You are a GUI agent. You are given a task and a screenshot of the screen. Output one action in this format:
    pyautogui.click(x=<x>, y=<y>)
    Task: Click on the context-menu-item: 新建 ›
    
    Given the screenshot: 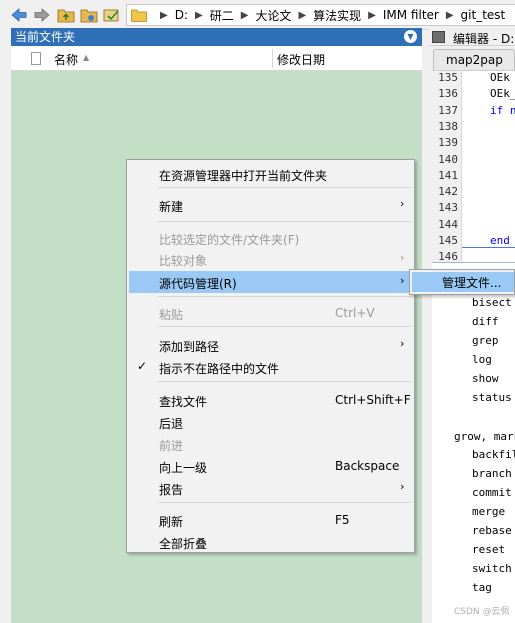 What is the action you would take?
    pyautogui.click(x=270, y=205)
    